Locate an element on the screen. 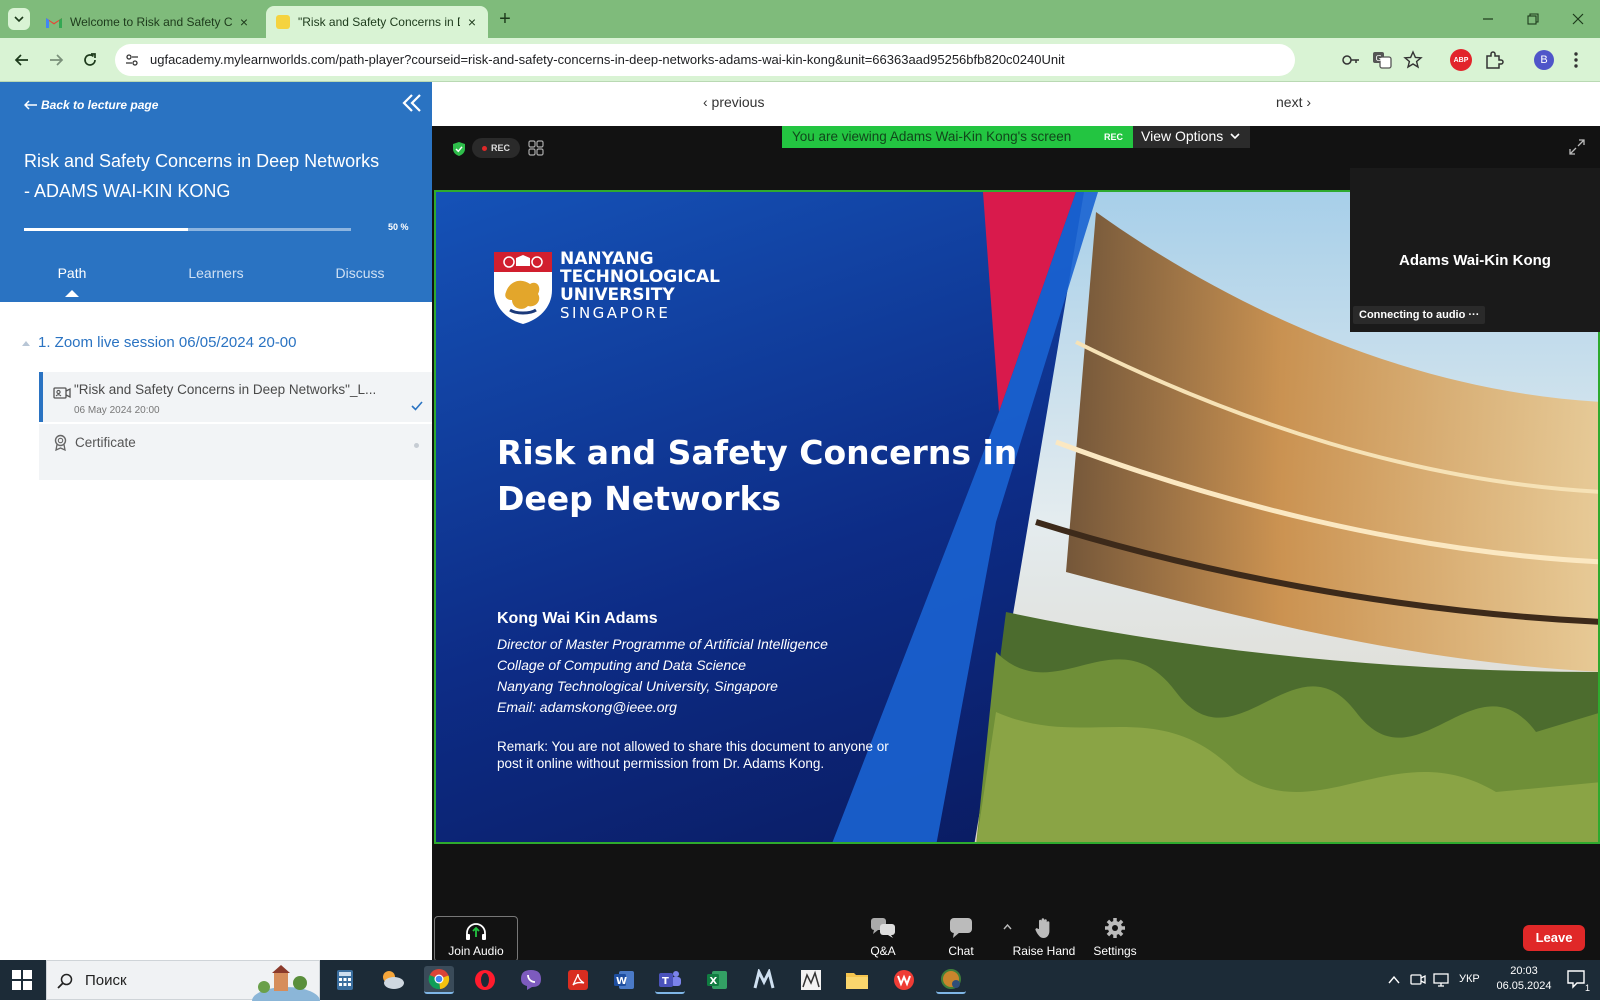 The width and height of the screenshot is (1600, 1001). network-icon is located at coordinates (1441, 980).